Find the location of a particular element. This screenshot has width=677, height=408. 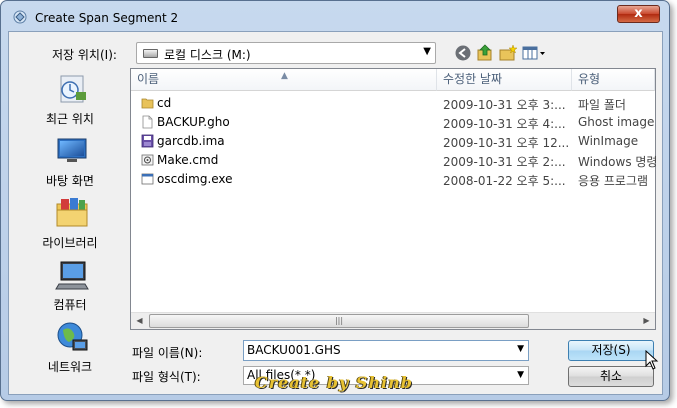

places-bar: 최근 위치 바탕 화면 라이브러리 컴퓨터 네트워크 is located at coordinates (70, 230).